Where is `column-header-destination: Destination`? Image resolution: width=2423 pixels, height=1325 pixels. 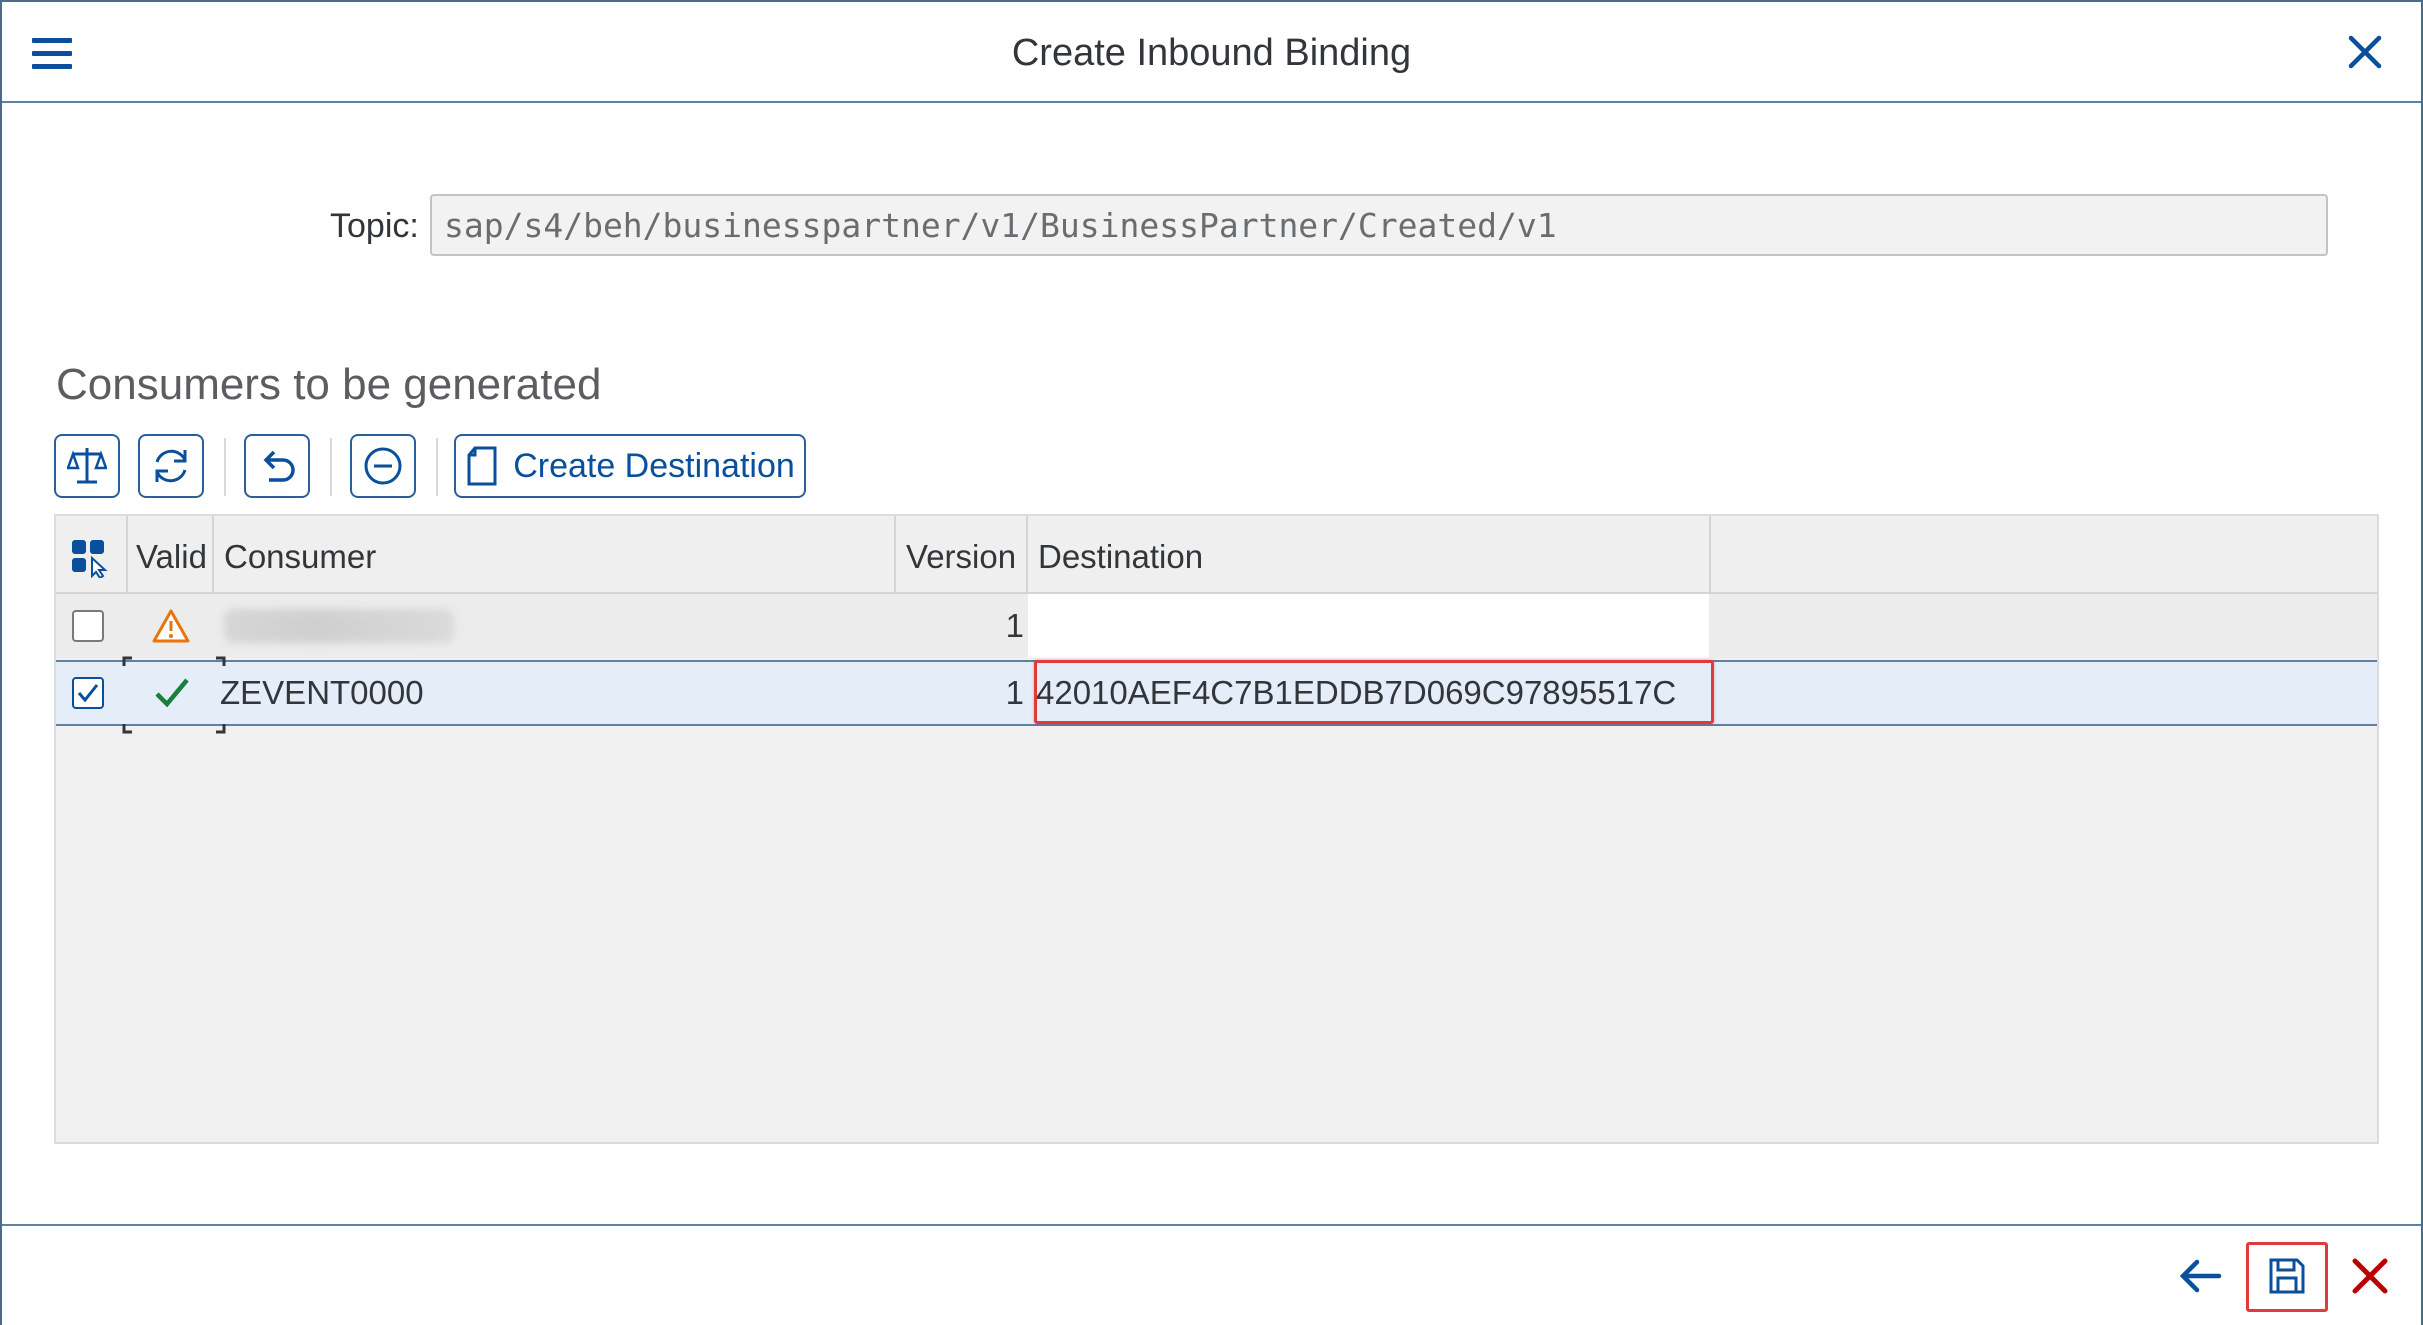
column-header-destination: Destination is located at coordinates (1120, 557).